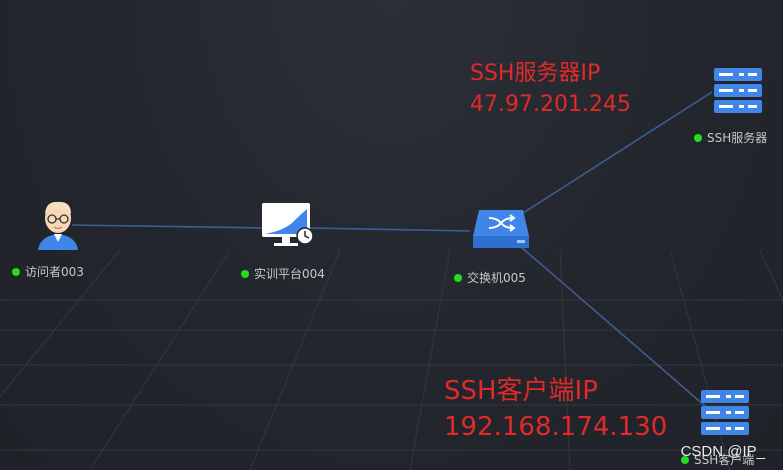  Describe the element at coordinates (496, 278) in the screenshot. I see `switch-label: 交换机005` at that location.